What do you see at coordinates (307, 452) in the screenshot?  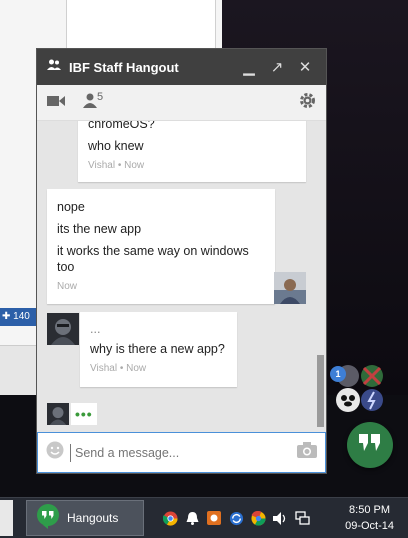 I see `camera-icon` at bounding box center [307, 452].